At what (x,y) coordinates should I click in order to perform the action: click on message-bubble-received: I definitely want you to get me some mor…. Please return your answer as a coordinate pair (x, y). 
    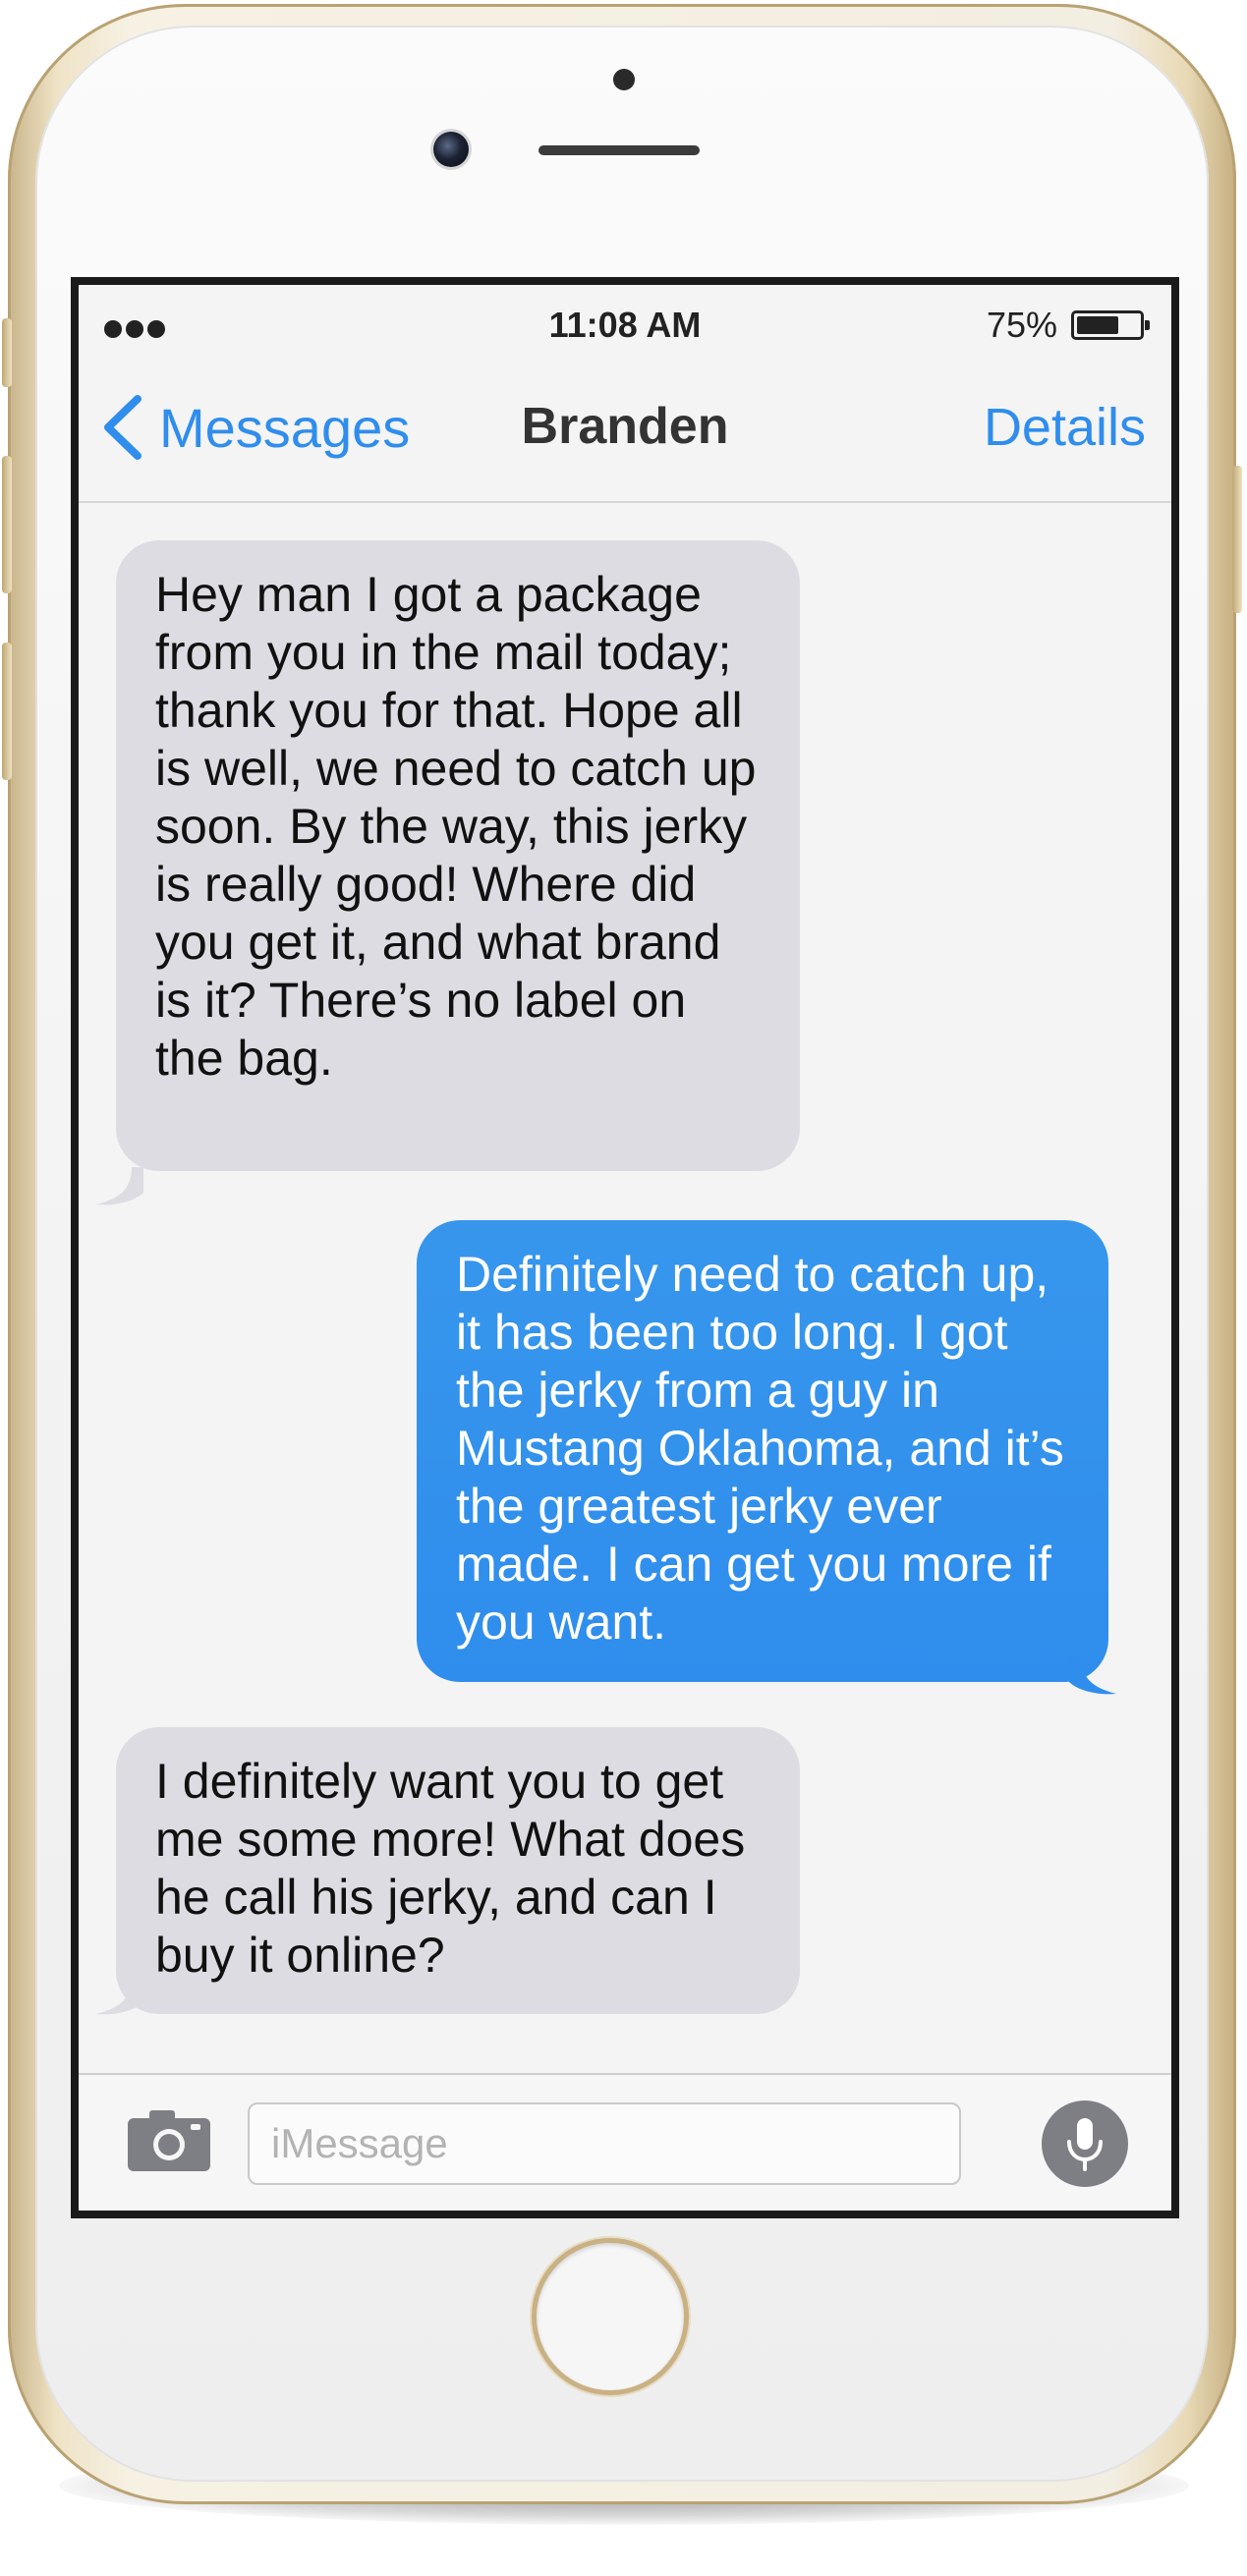
    Looking at the image, I should click on (458, 1870).